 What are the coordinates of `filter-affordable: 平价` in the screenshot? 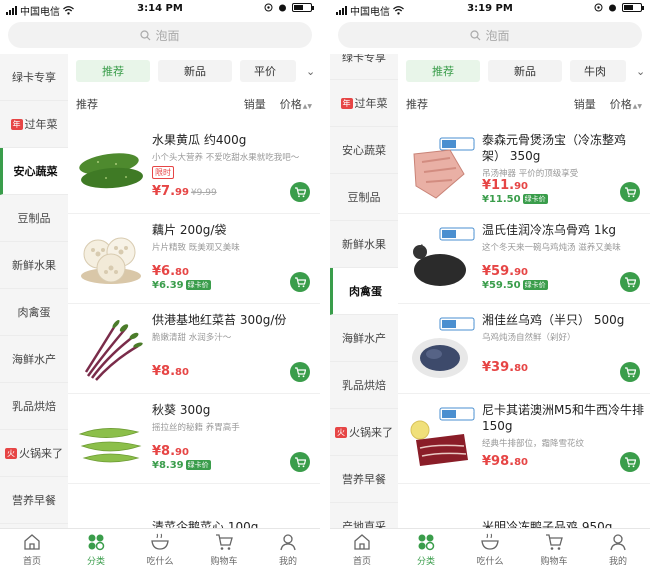 It's located at (268, 71).